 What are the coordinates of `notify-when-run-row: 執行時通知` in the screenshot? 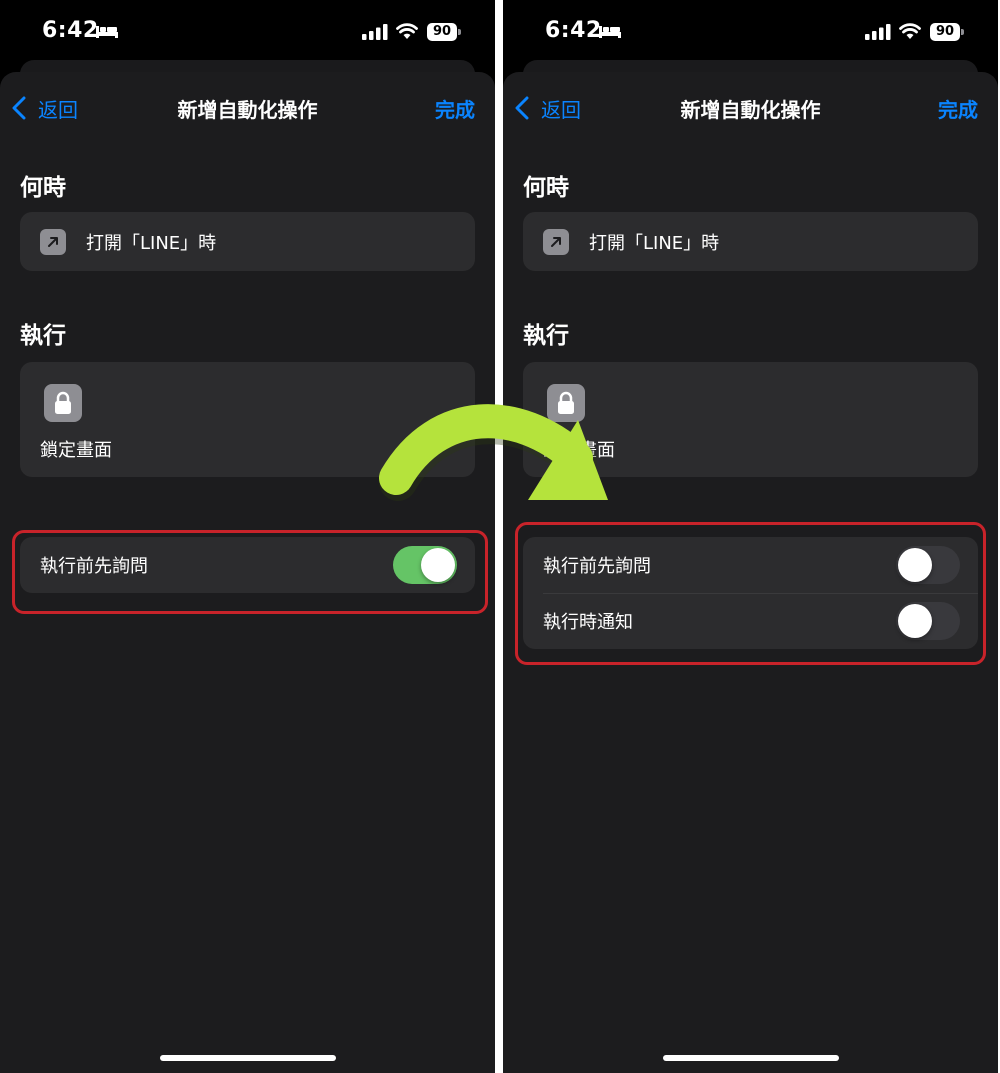 It's located at (750, 621).